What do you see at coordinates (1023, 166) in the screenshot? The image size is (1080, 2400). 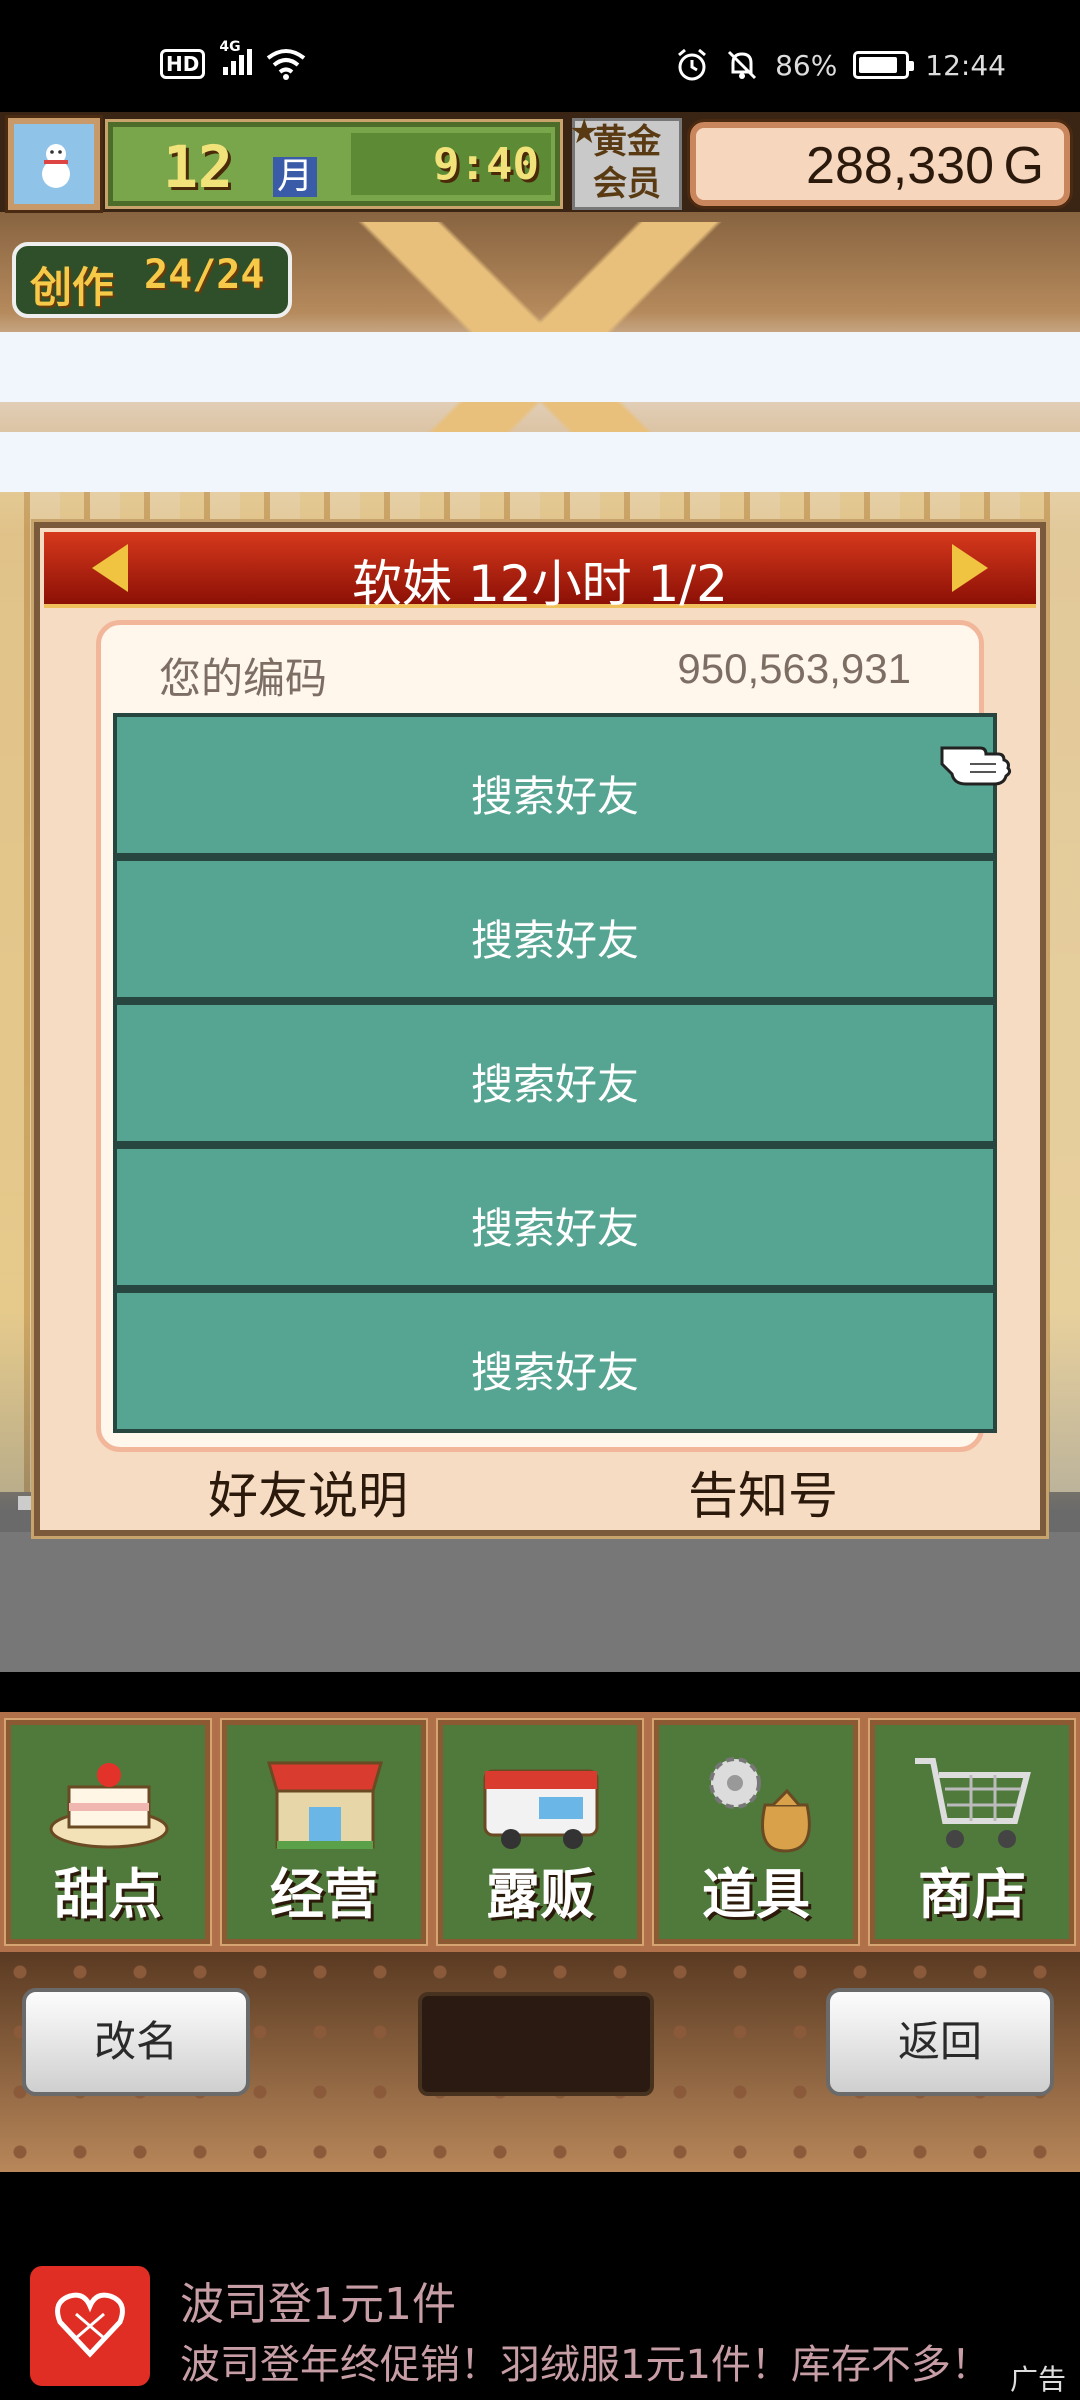 I see `gold-unit: G` at bounding box center [1023, 166].